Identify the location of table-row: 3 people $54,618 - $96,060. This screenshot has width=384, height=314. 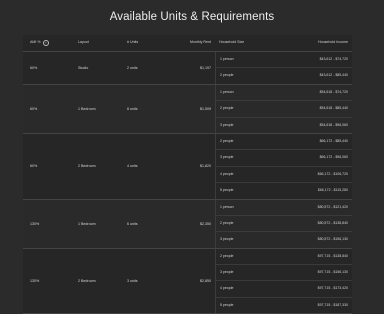
(283, 125).